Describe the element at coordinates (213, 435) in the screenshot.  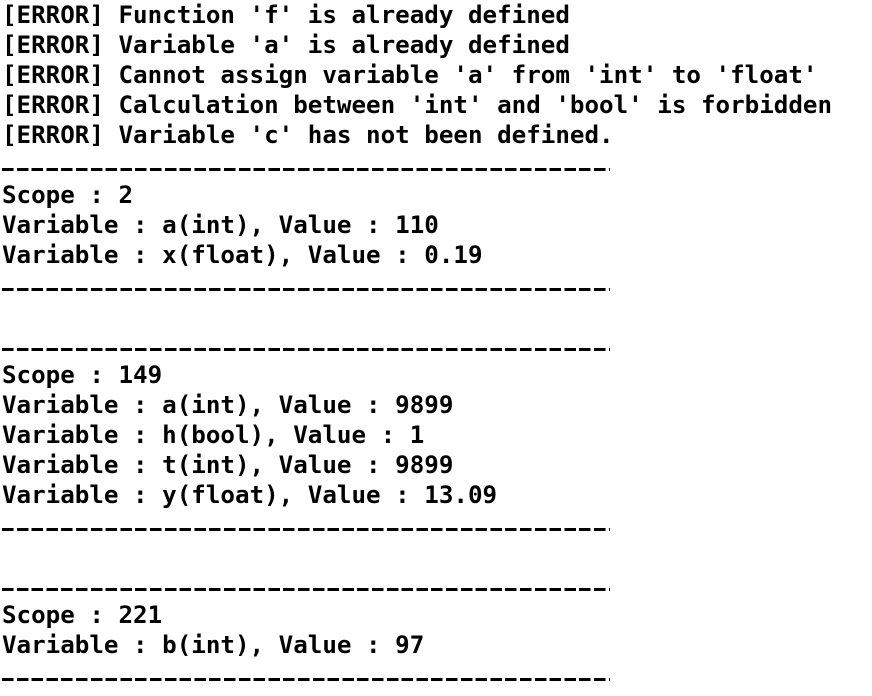
I see `variable-line: Variable : h(bool), Value : 1` at that location.